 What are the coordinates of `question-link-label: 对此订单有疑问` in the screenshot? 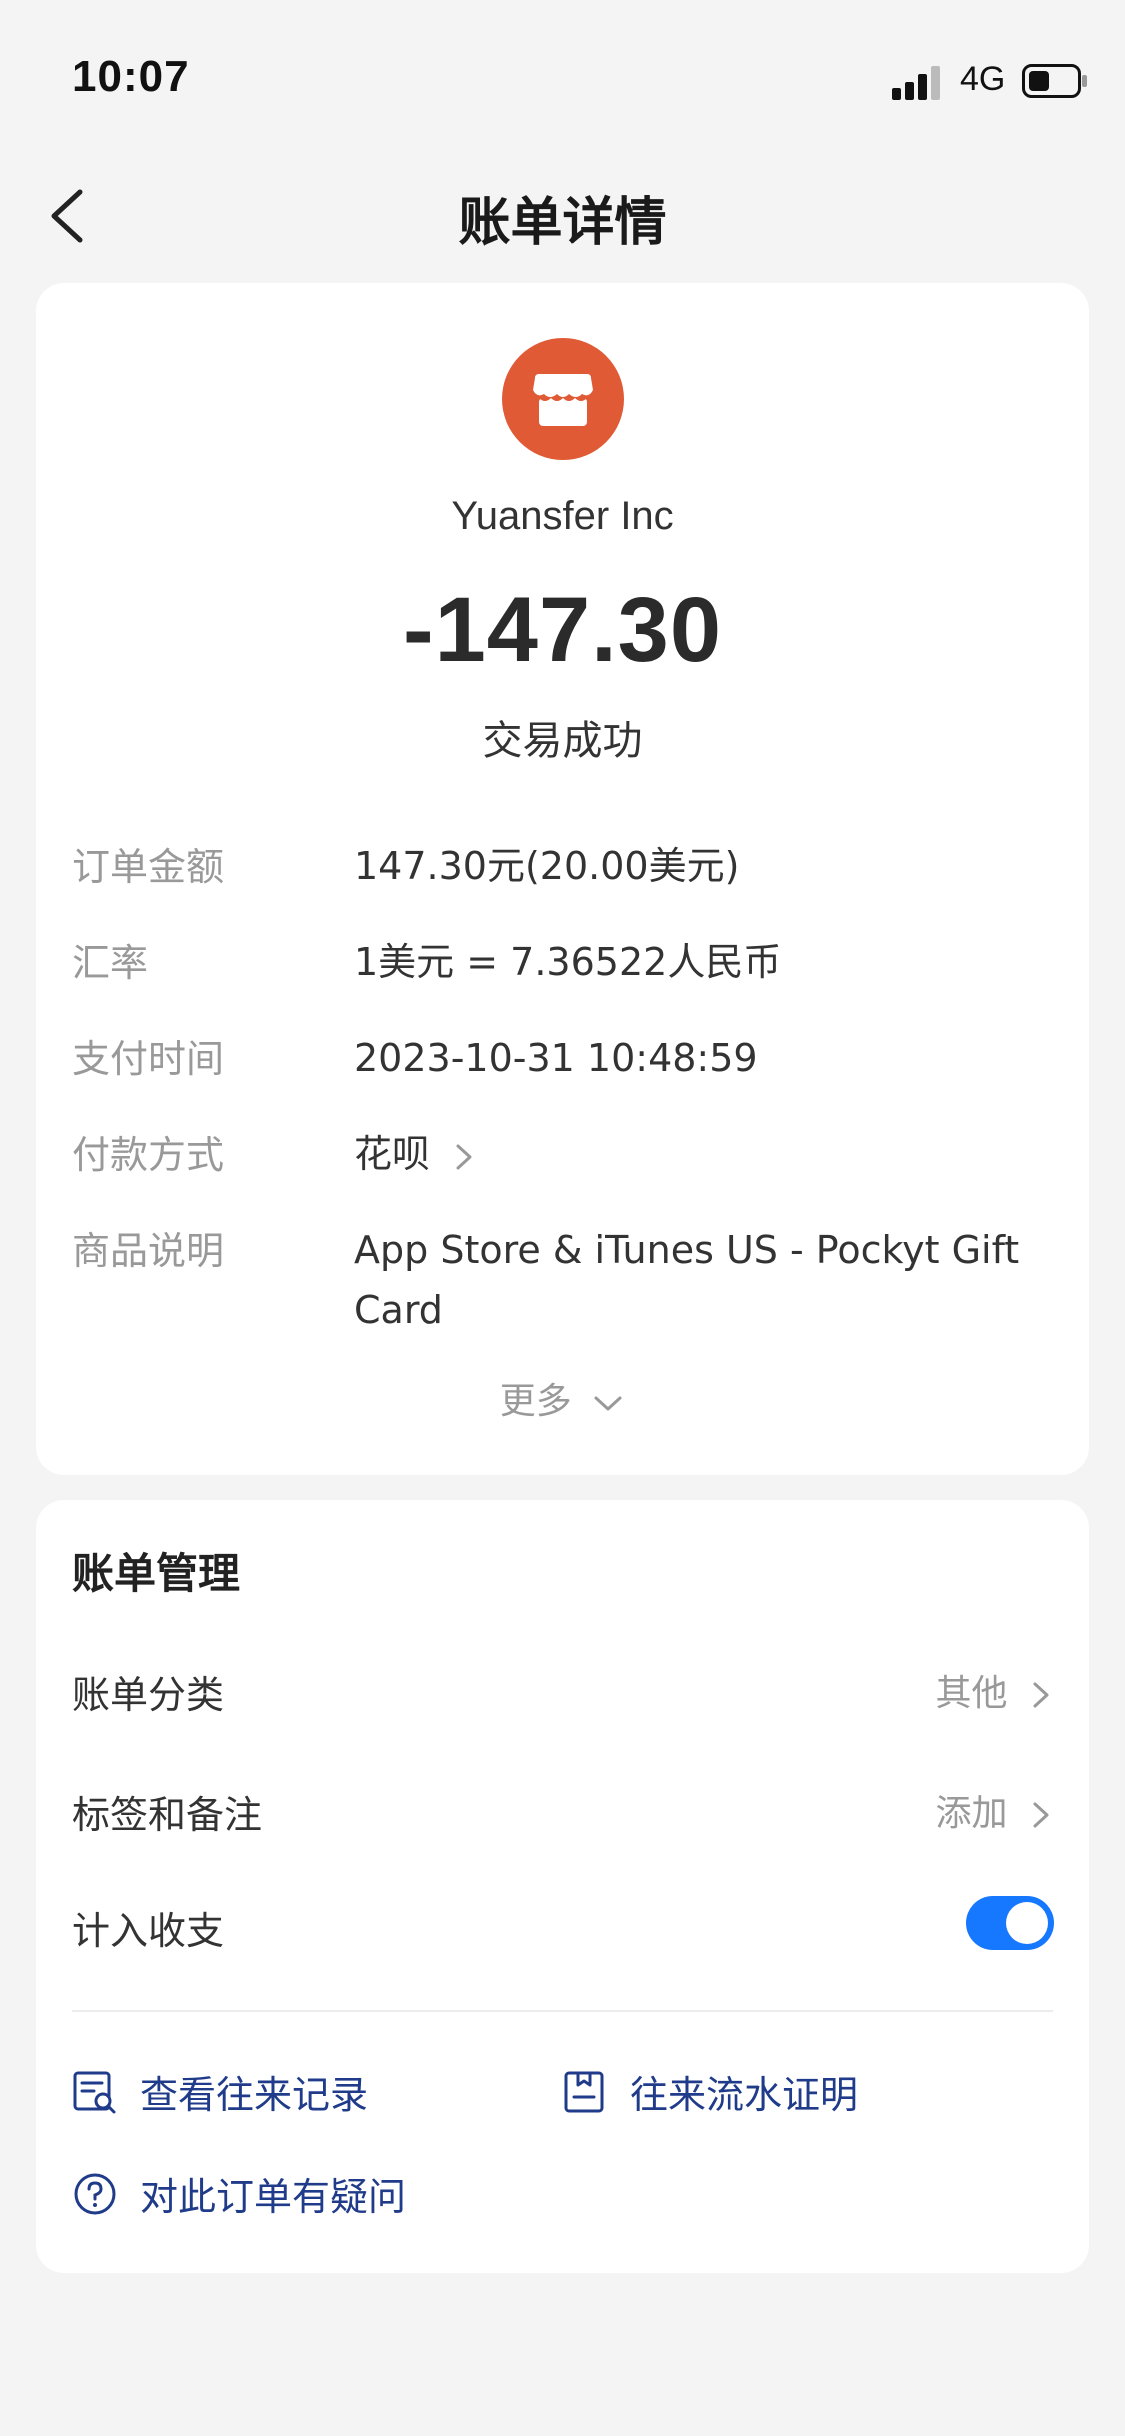 It's located at (273, 2197).